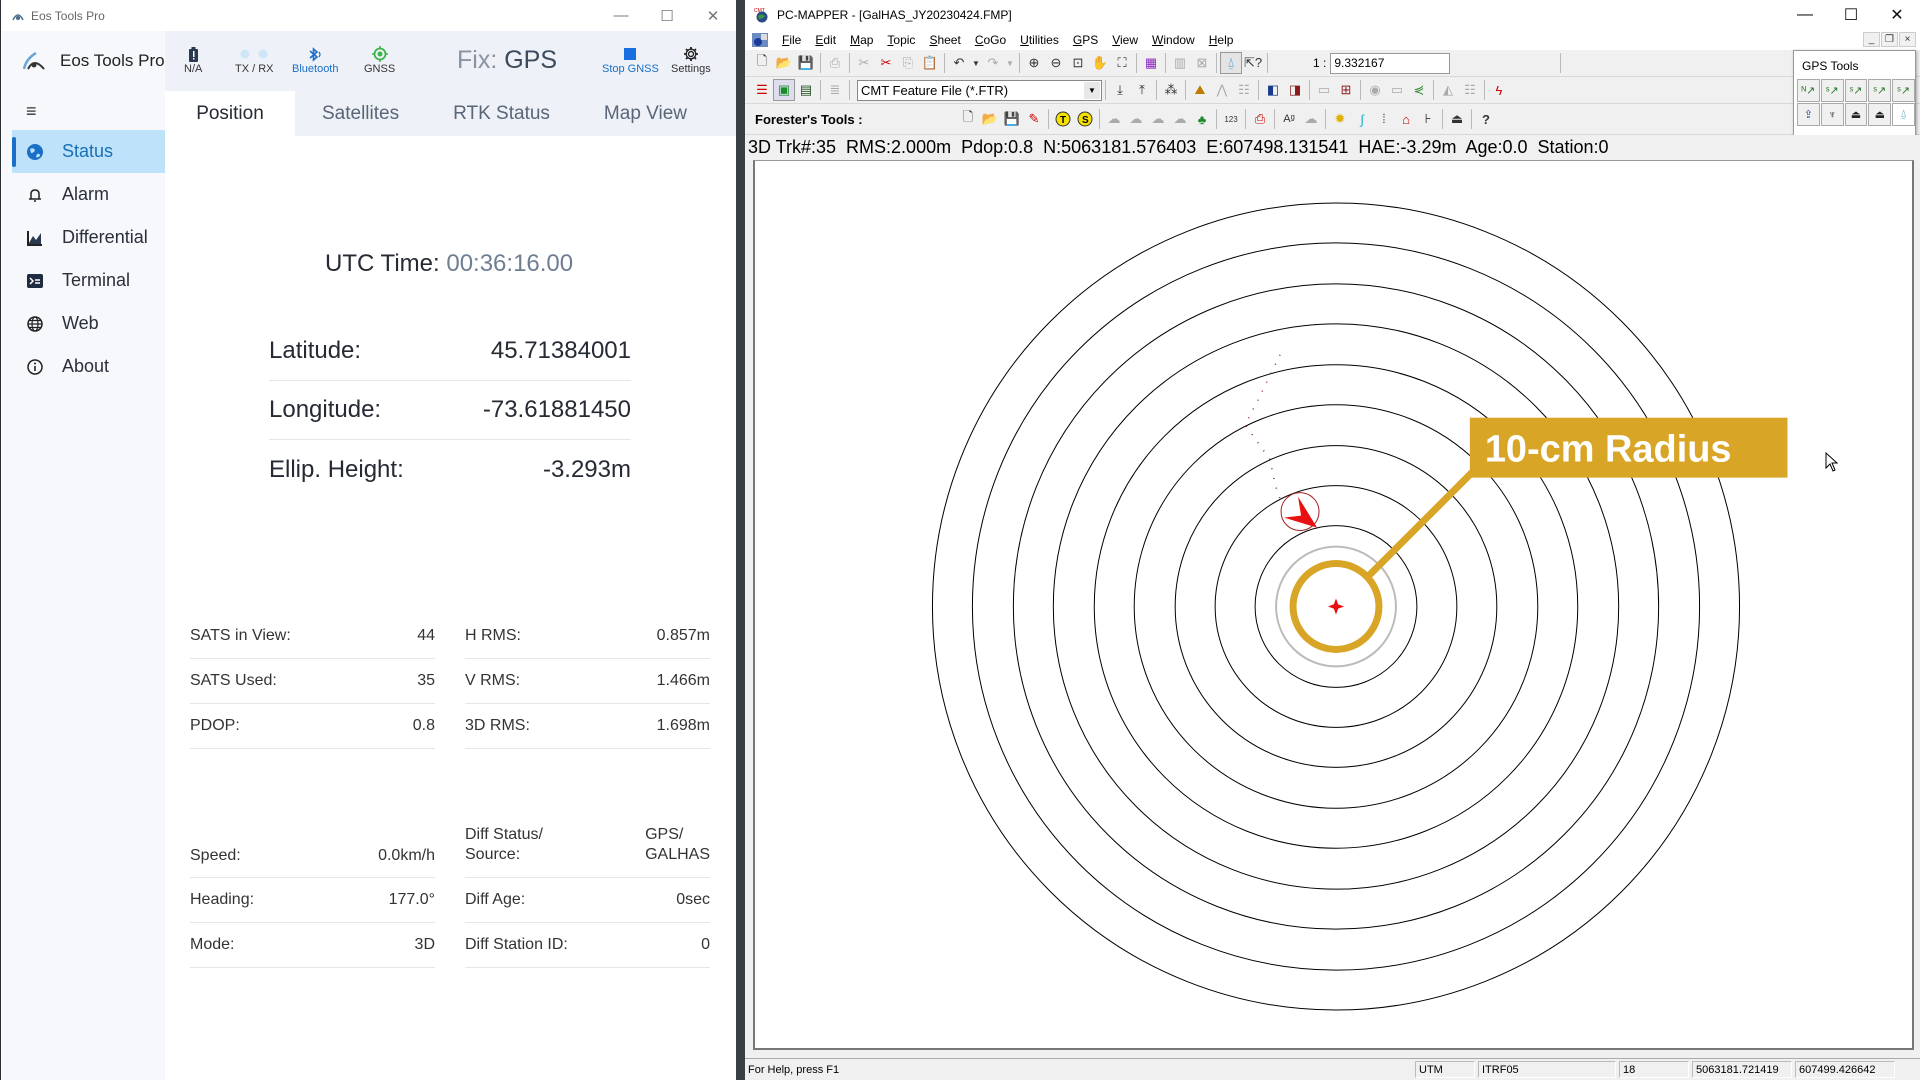 The height and width of the screenshot is (1080, 1920). I want to click on cut-feature-icon: ✂, so click(886, 63).